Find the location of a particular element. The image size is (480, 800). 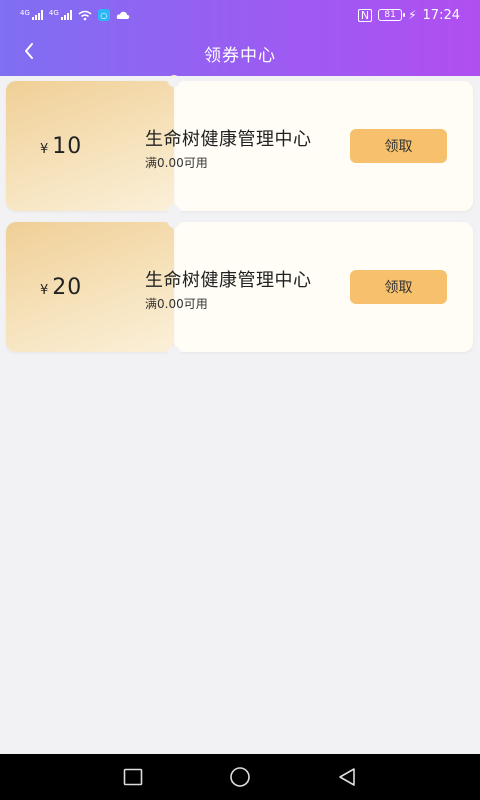

system-navigation-bar is located at coordinates (240, 777).